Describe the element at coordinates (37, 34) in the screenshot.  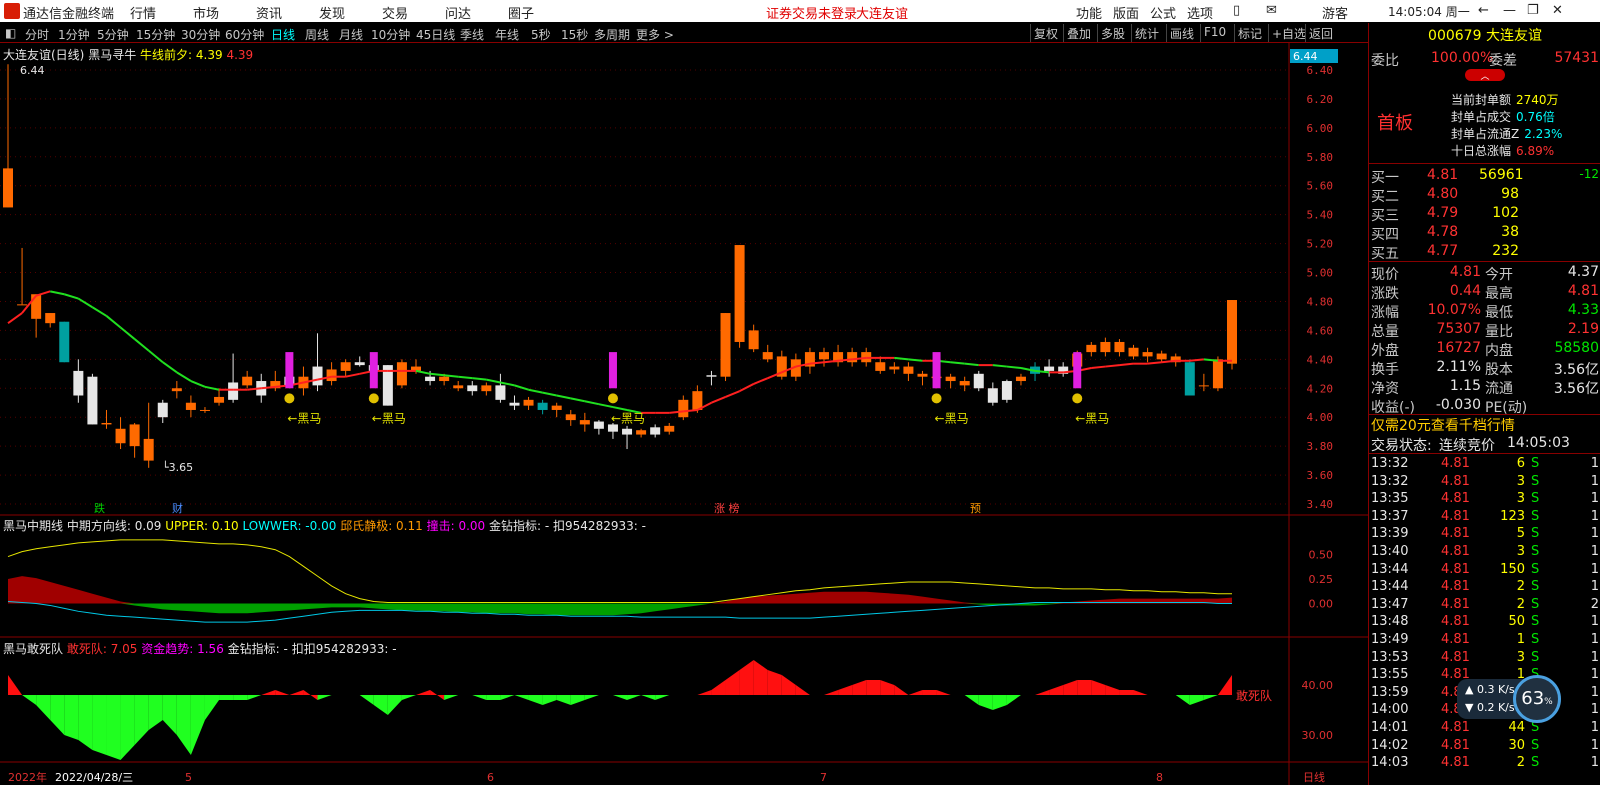
I see `period-tab: 分时` at that location.